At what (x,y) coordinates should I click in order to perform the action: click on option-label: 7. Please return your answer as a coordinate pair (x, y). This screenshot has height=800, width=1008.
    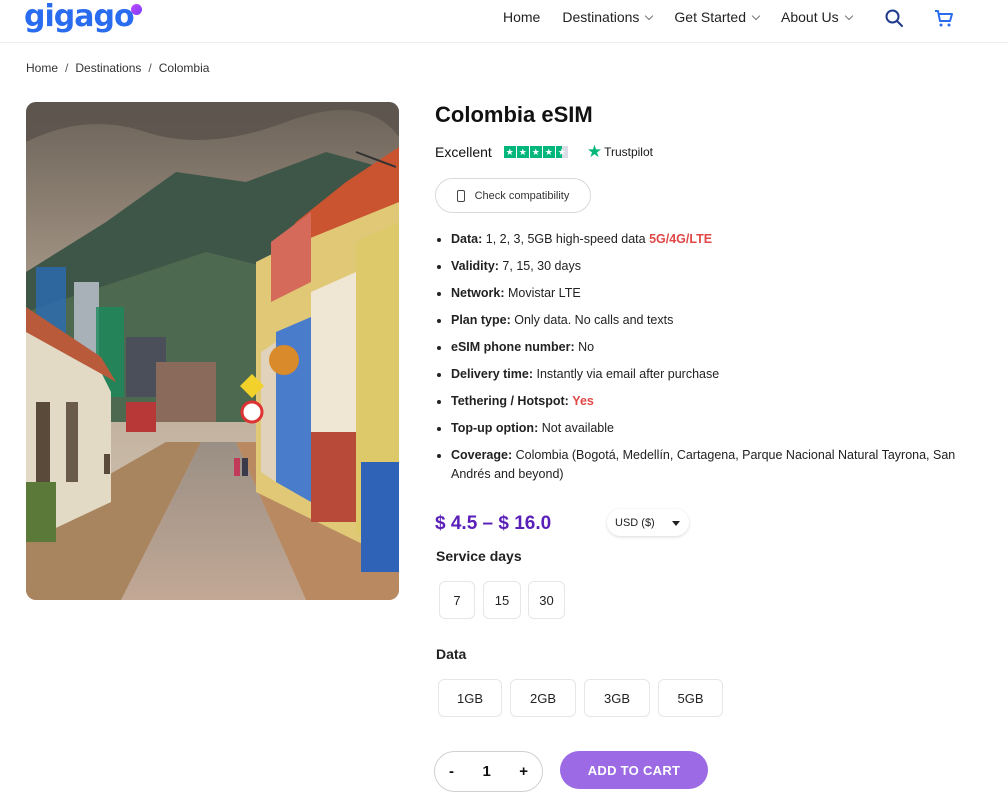
    Looking at the image, I should click on (457, 600).